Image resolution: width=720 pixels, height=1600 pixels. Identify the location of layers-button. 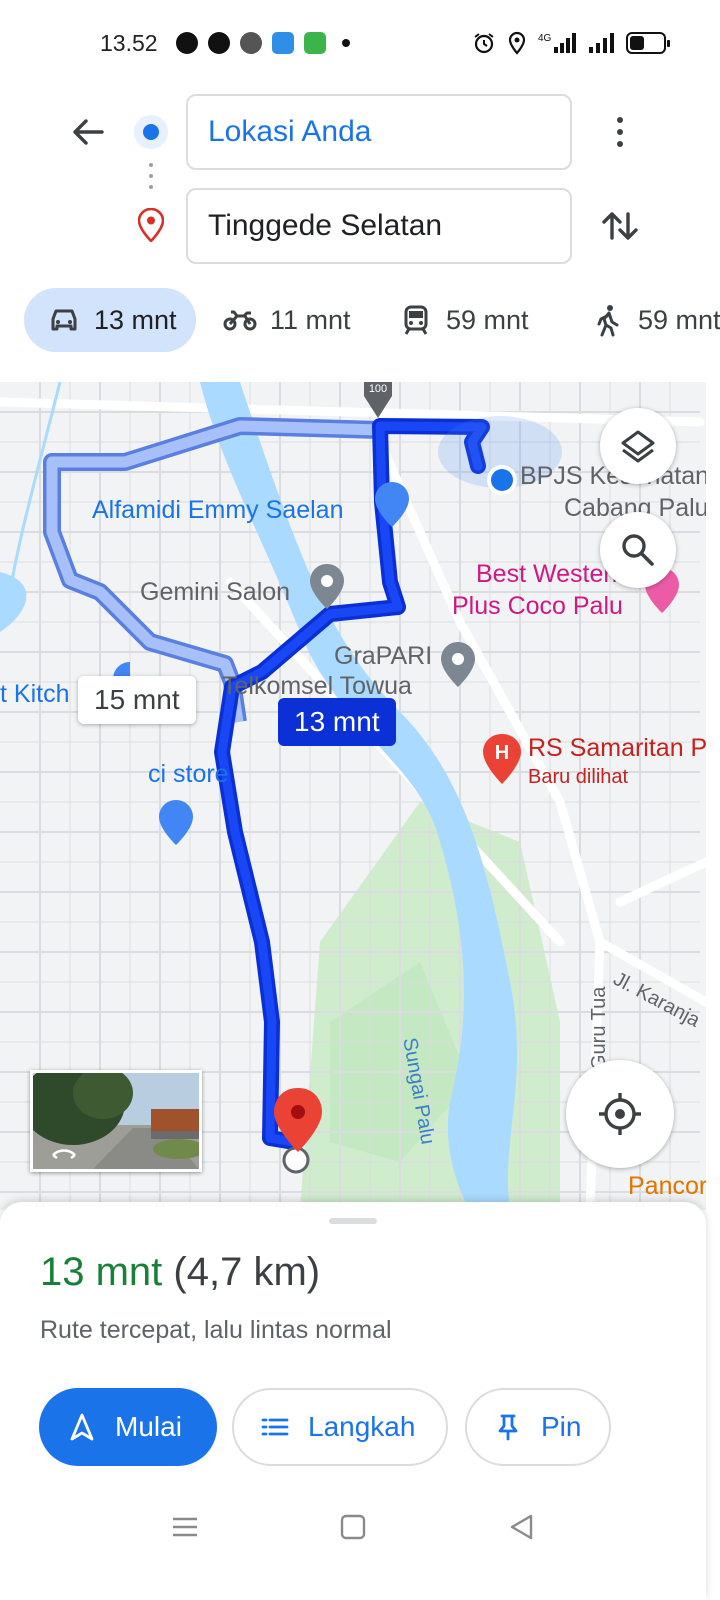
(638, 446).